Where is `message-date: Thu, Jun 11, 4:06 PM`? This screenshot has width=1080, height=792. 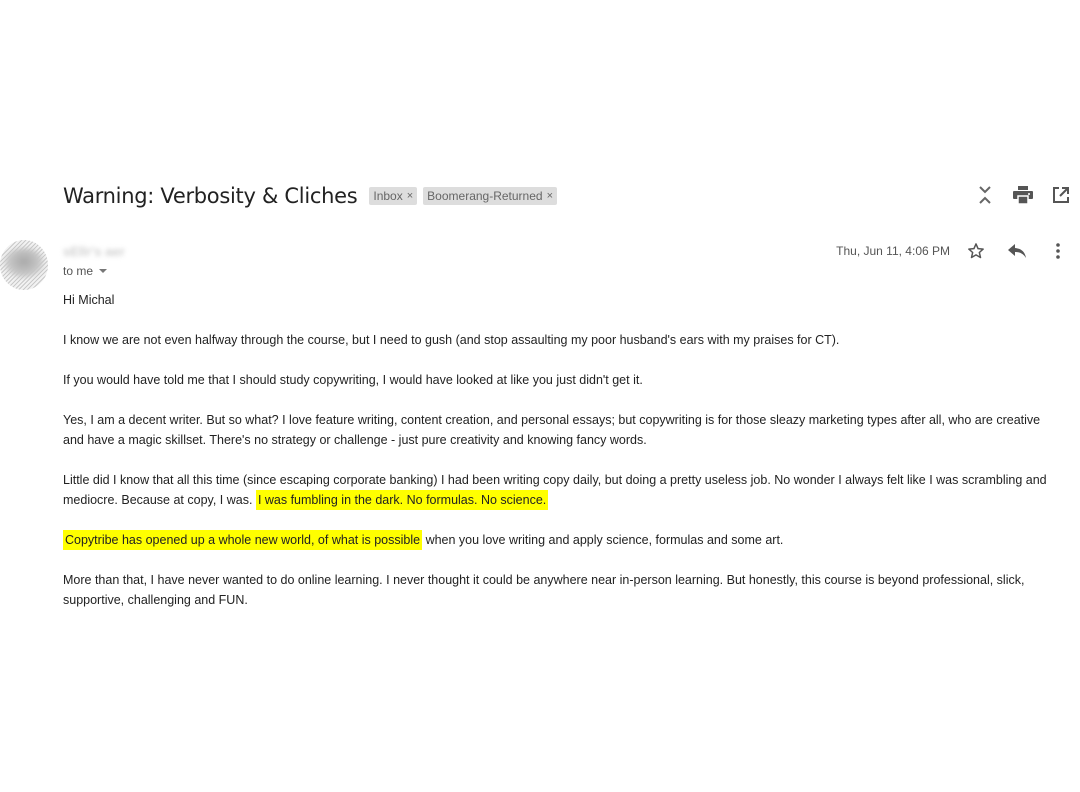 message-date: Thu, Jun 11, 4:06 PM is located at coordinates (893, 251).